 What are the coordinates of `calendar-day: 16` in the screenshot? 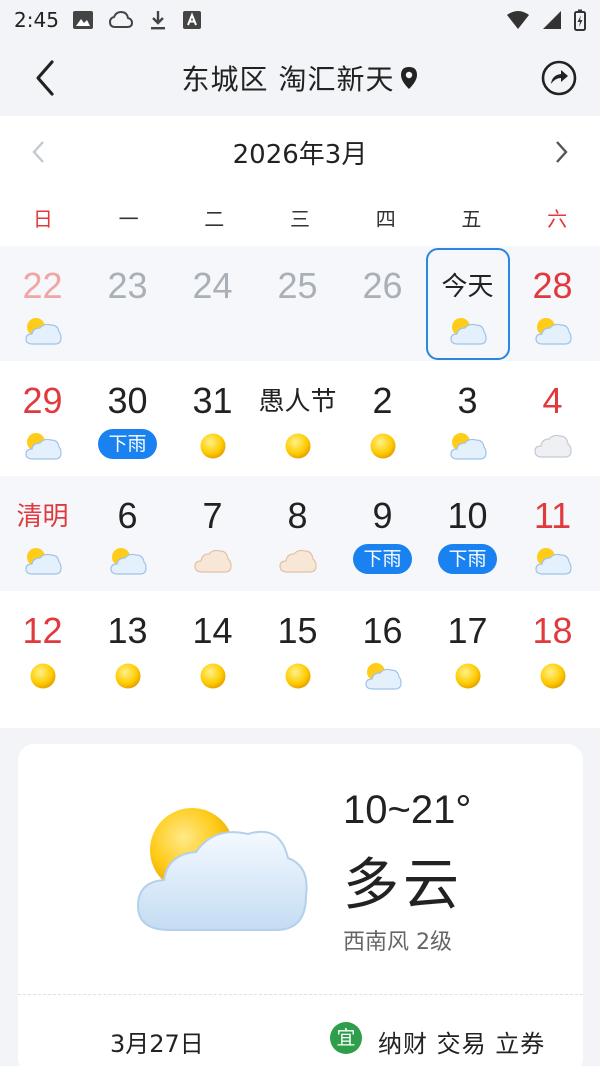 It's located at (382, 648).